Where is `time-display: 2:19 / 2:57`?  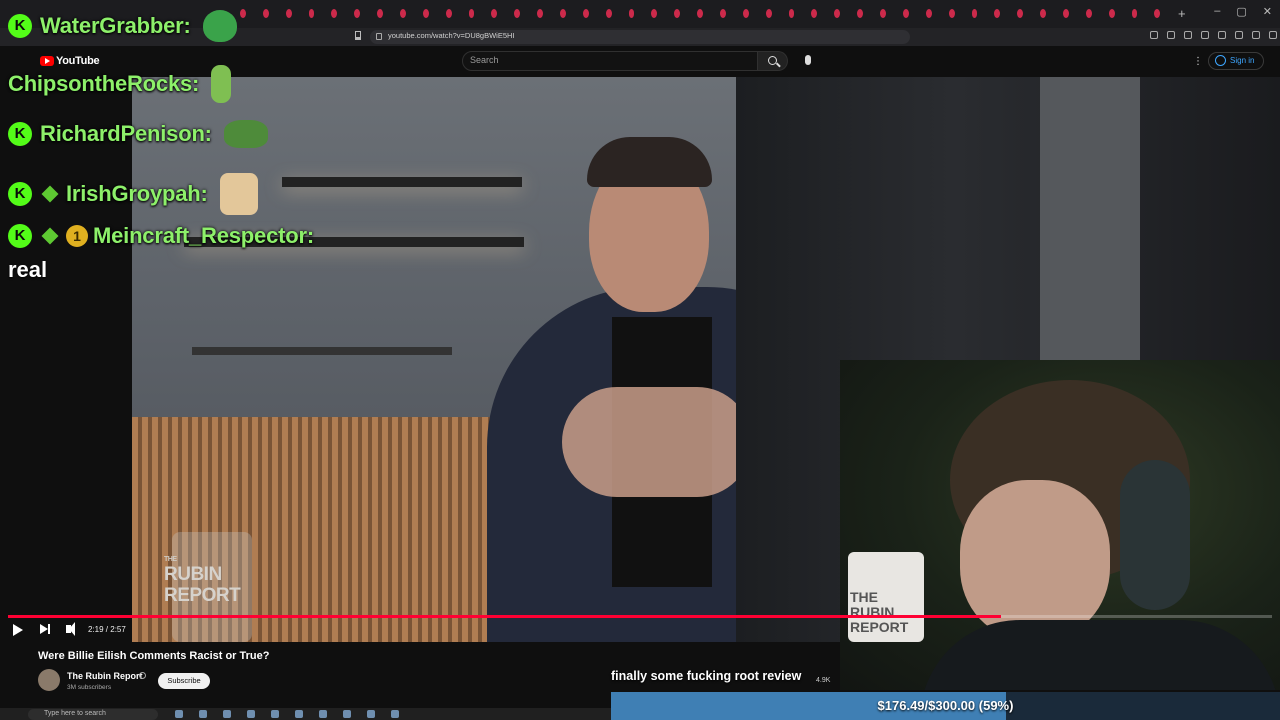
time-display: 2:19 / 2:57 is located at coordinates (107, 629).